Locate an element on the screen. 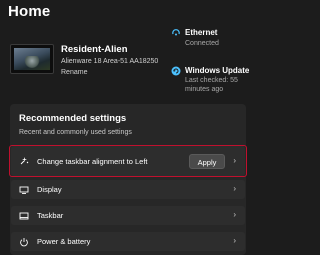 The width and height of the screenshot is (320, 255). recommended-item-taskbar: Taskbar › is located at coordinates (128, 215).